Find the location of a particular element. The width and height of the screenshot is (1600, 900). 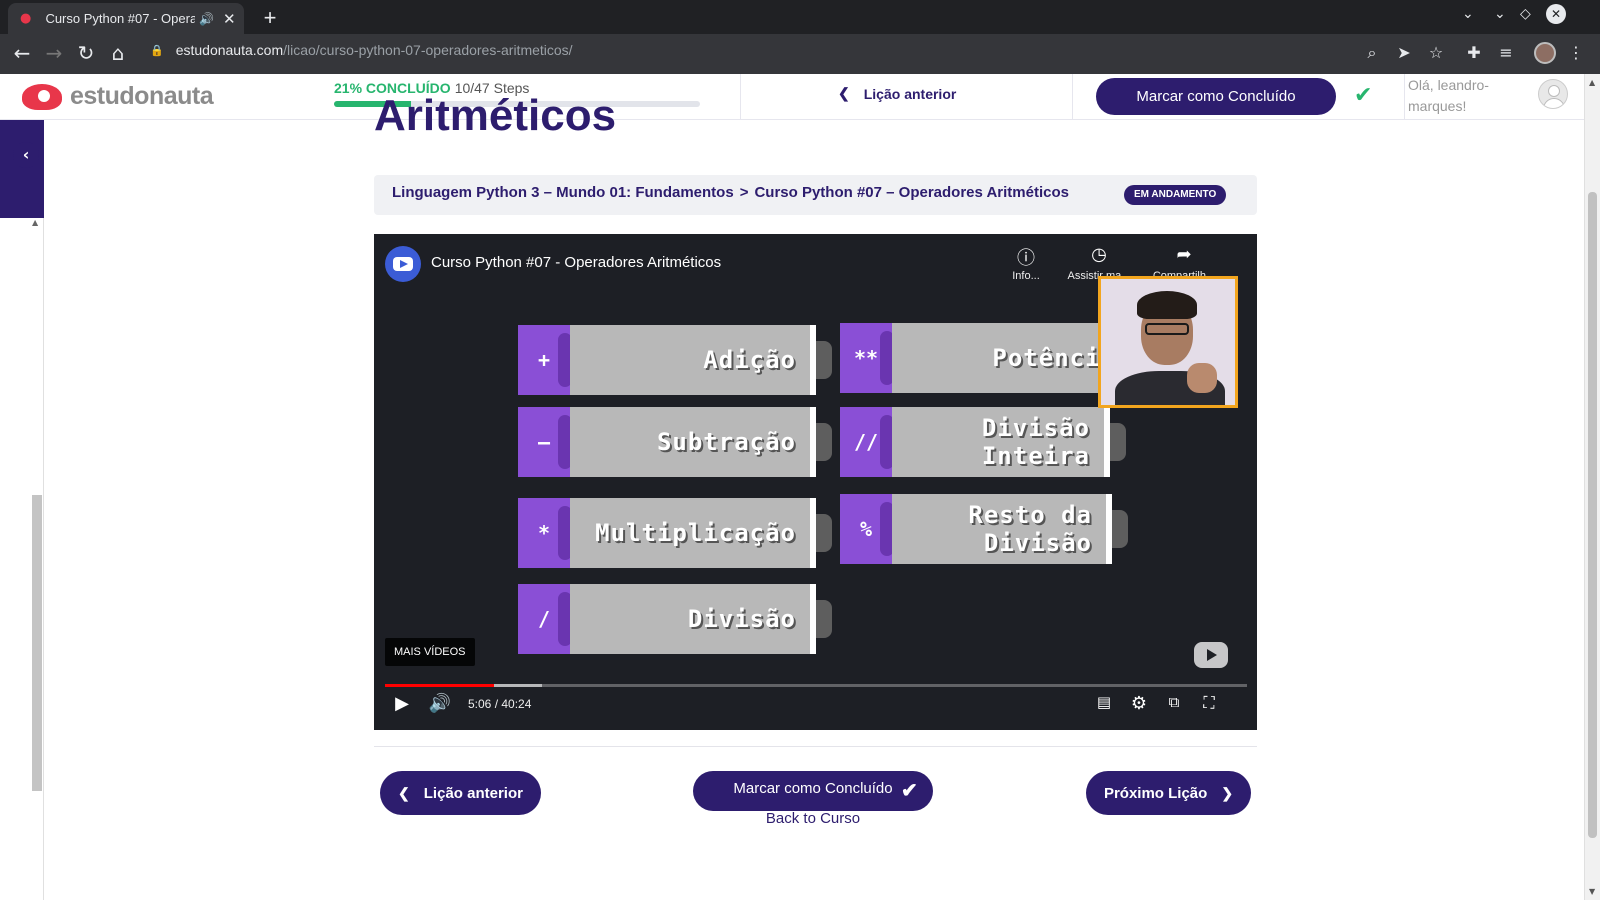

fullscreen-icon: ⛶ is located at coordinates (1209, 703).